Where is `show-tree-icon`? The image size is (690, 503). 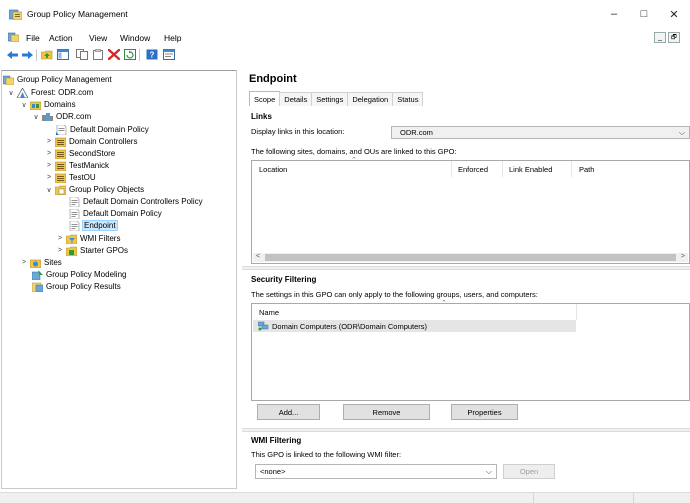 show-tree-icon is located at coordinates (62, 54).